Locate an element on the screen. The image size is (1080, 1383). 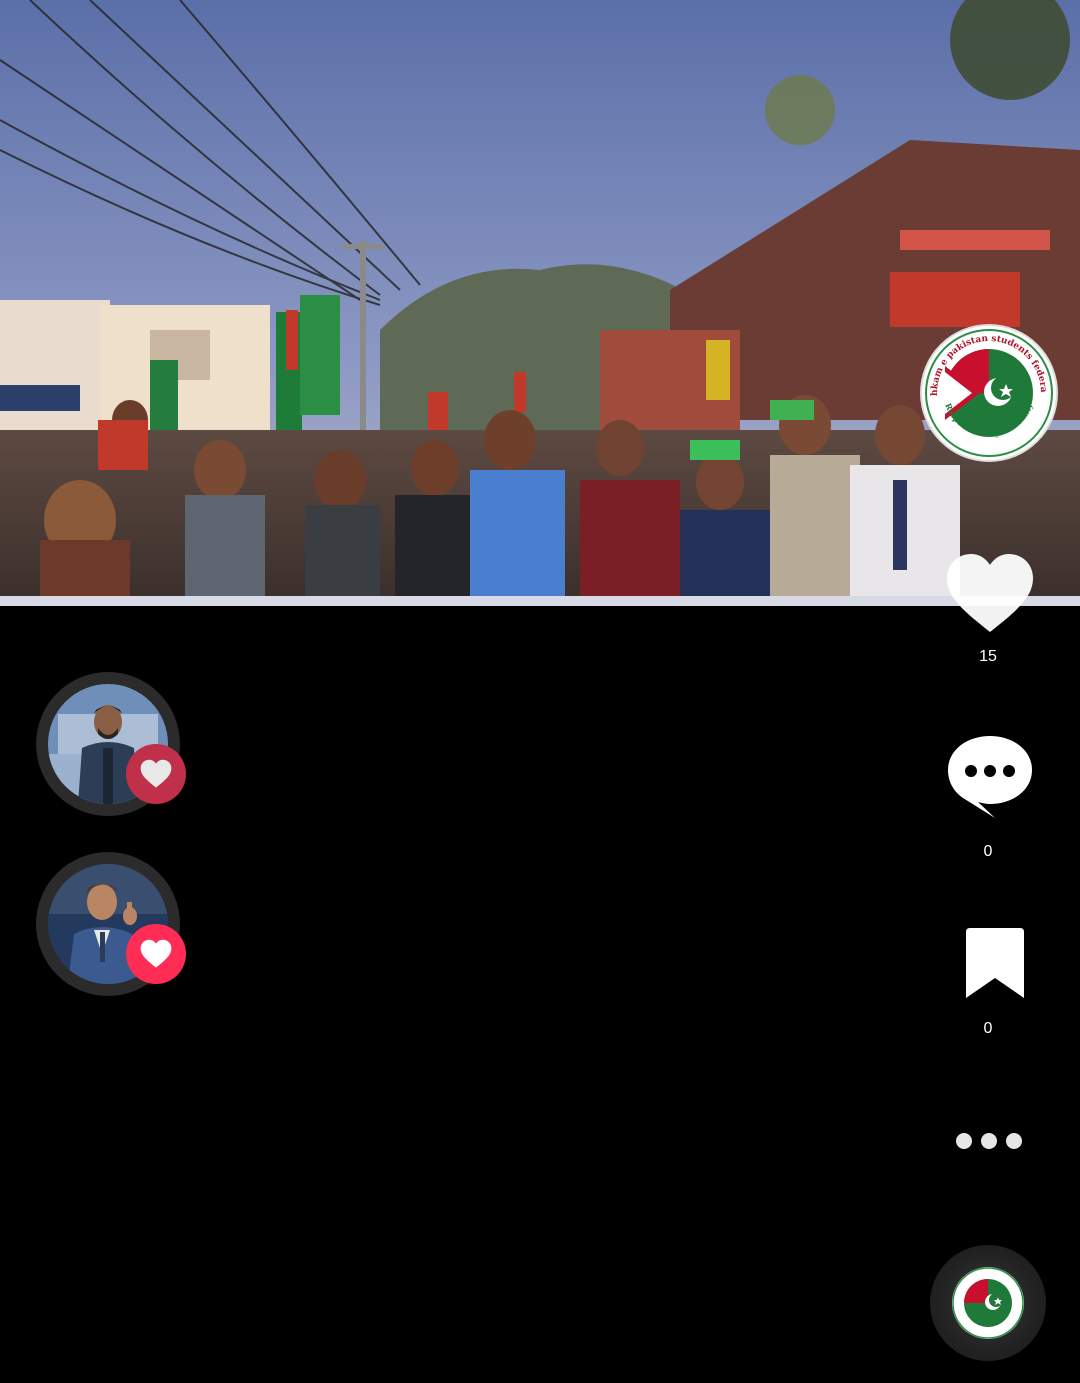
comment-bubble-icon is located at coordinates (989, 777).